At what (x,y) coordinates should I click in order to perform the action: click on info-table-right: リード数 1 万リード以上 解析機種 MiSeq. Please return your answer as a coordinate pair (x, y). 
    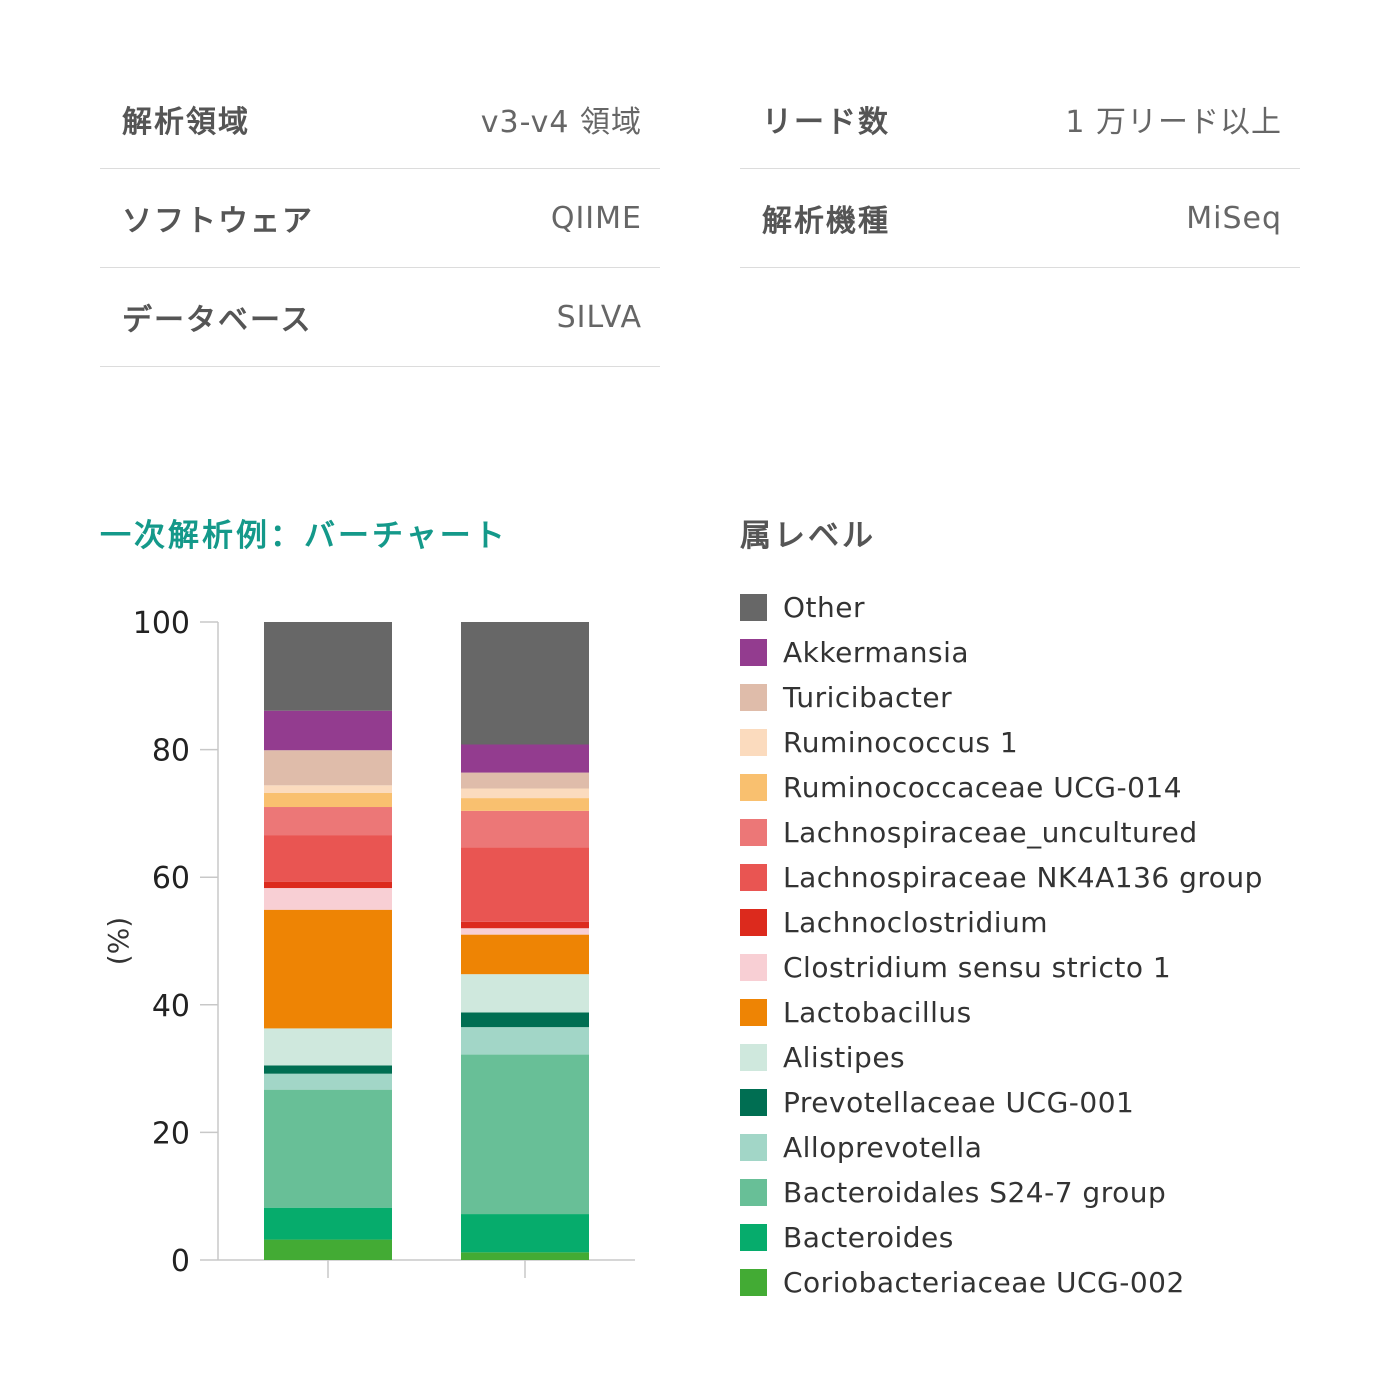
    Looking at the image, I should click on (1020, 169).